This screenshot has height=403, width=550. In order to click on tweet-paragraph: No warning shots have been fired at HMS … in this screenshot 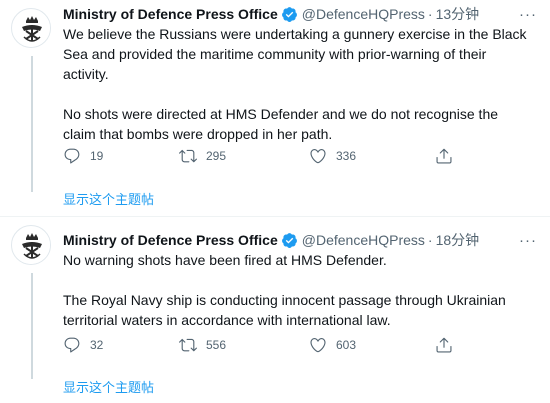, I will do `click(225, 260)`.